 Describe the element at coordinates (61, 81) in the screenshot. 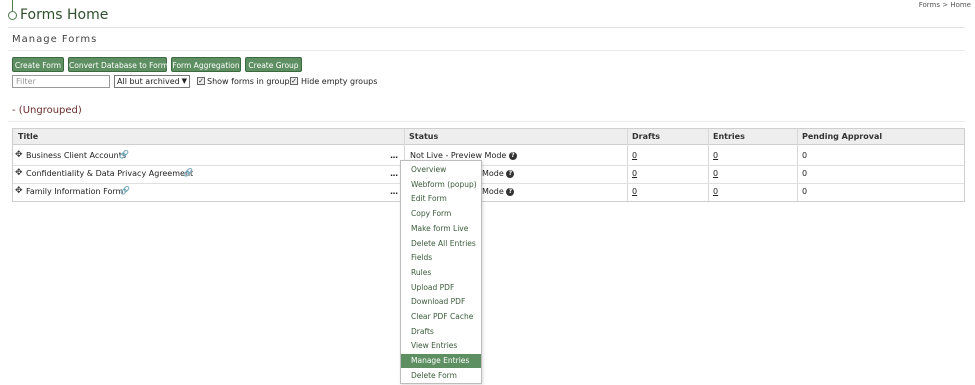

I see `filter-input: Filter` at that location.